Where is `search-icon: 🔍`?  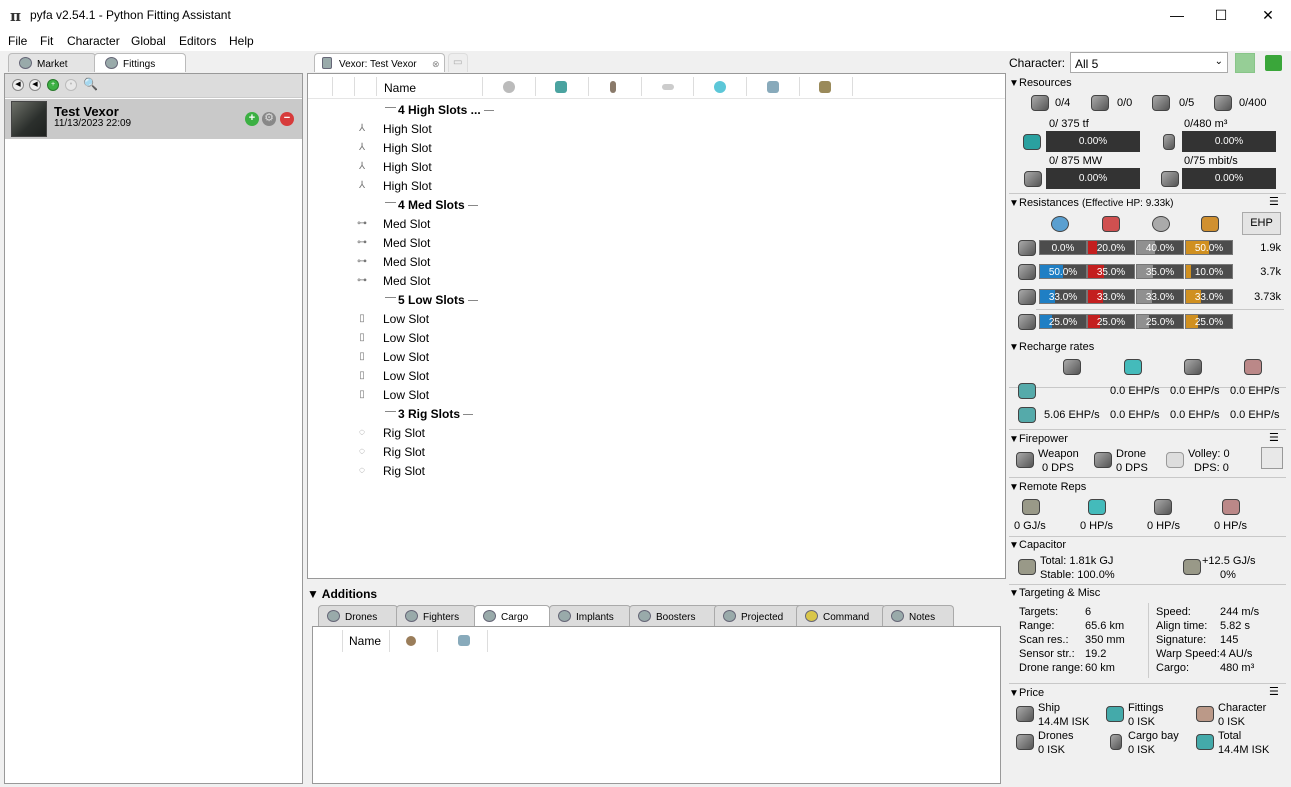 search-icon: 🔍 is located at coordinates (90, 84).